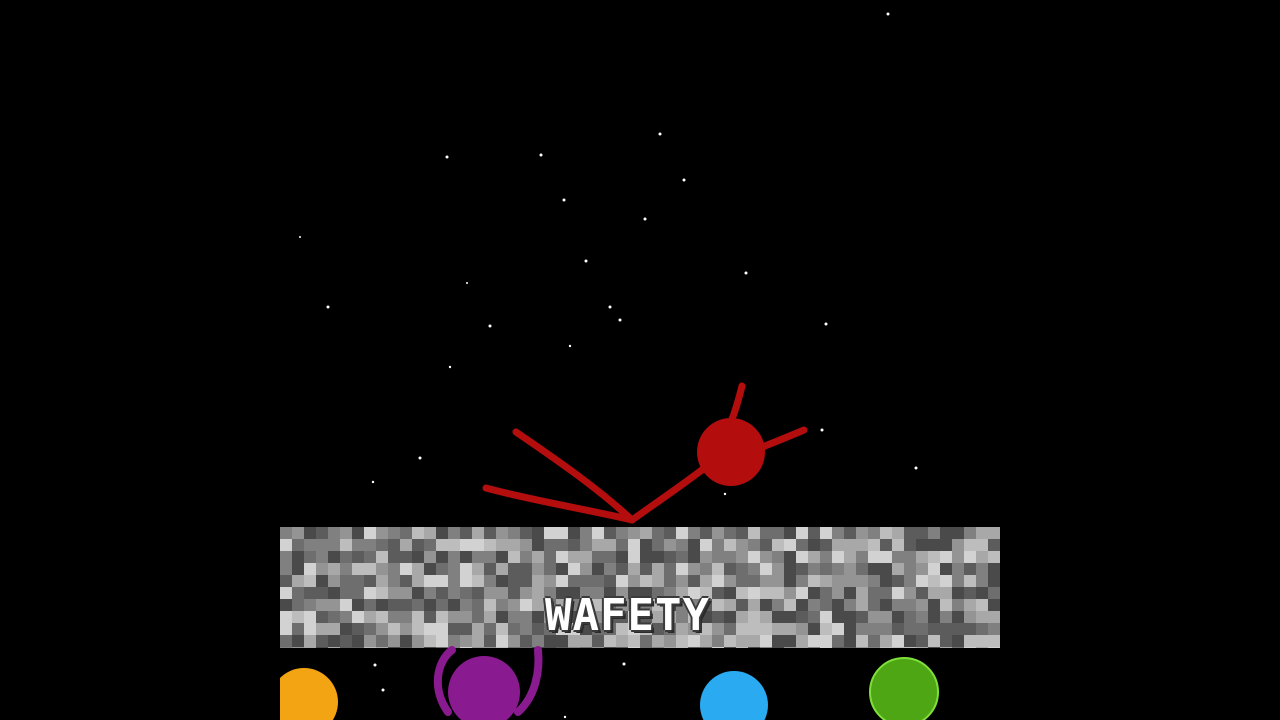 This screenshot has width=1280, height=720. What do you see at coordinates (304, 694) in the screenshot?
I see `orange-stickman` at bounding box center [304, 694].